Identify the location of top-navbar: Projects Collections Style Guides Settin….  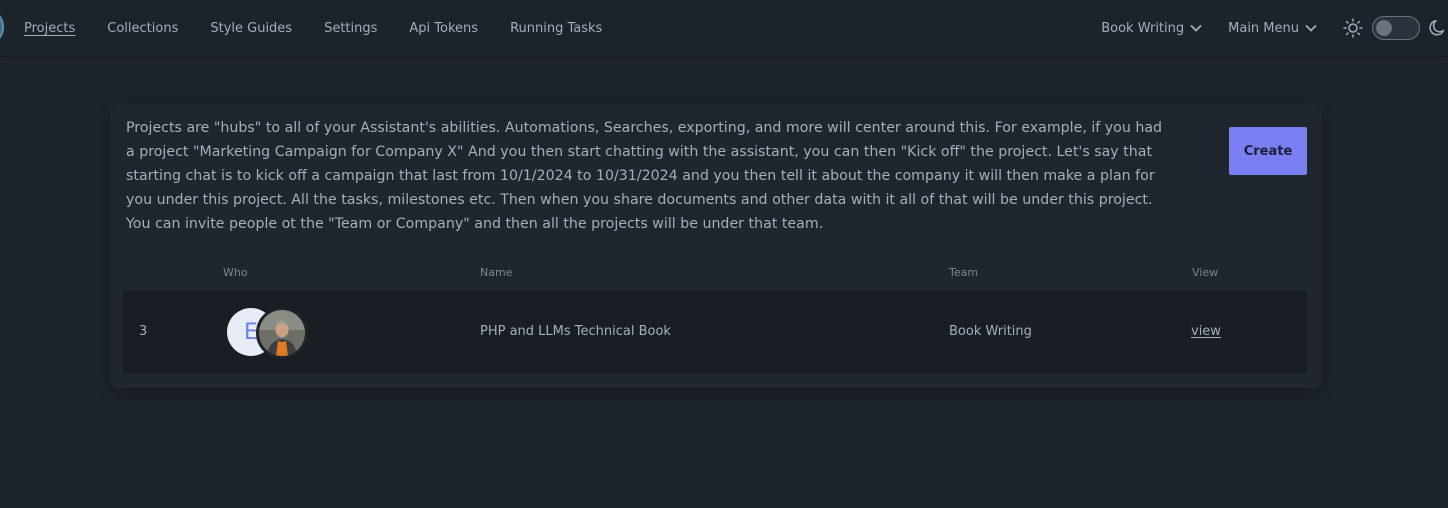
(724, 28).